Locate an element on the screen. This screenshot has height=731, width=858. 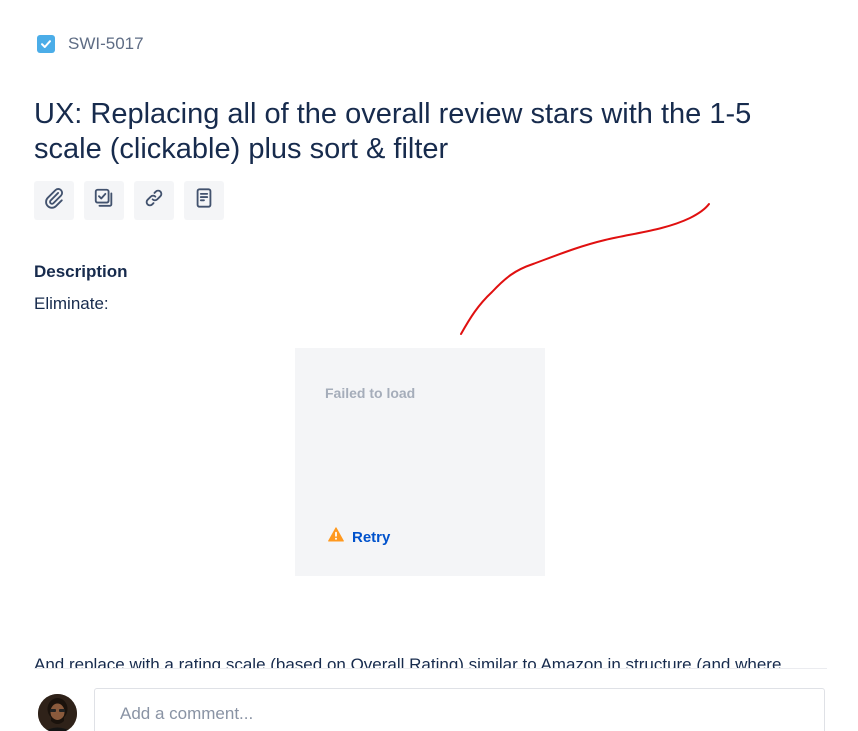
child-issue-icon is located at coordinates (104, 200).